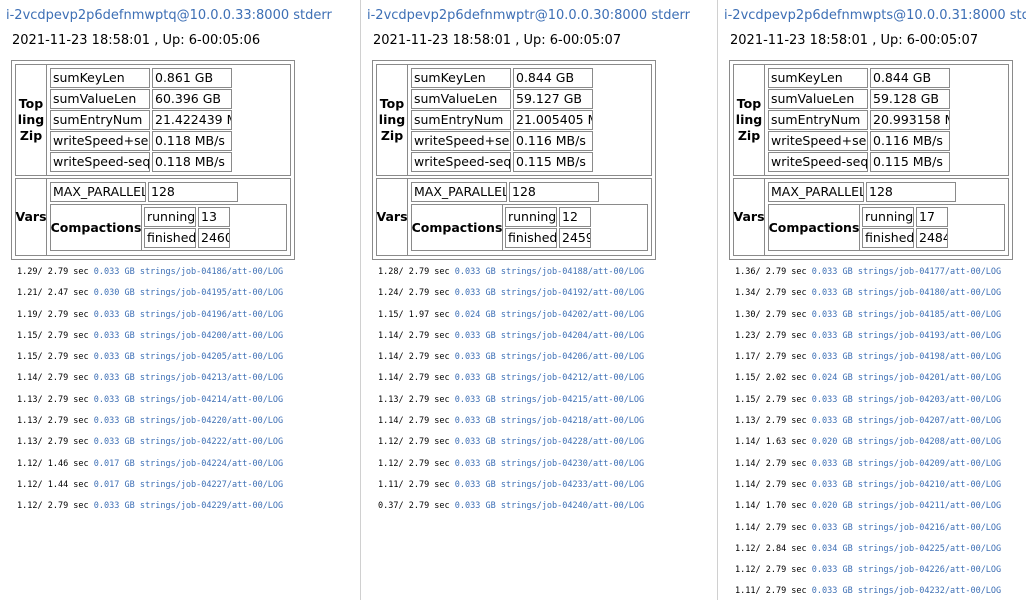 The width and height of the screenshot is (1026, 600). I want to click on job-log-link: strings/job-04227/att-00/LOG, so click(211, 485).